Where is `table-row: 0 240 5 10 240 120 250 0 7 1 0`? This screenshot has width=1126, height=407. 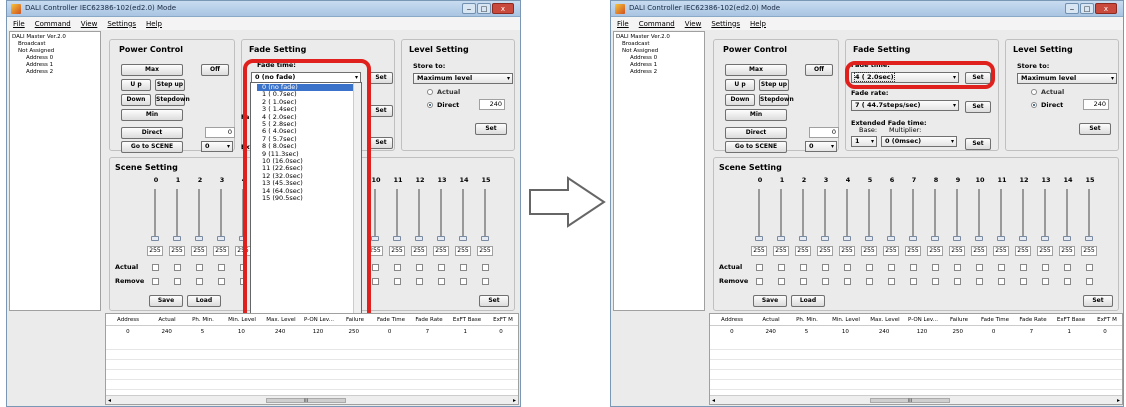
table-row: 0 240 5 10 240 120 250 0 7 1 0 is located at coordinates (916, 332).